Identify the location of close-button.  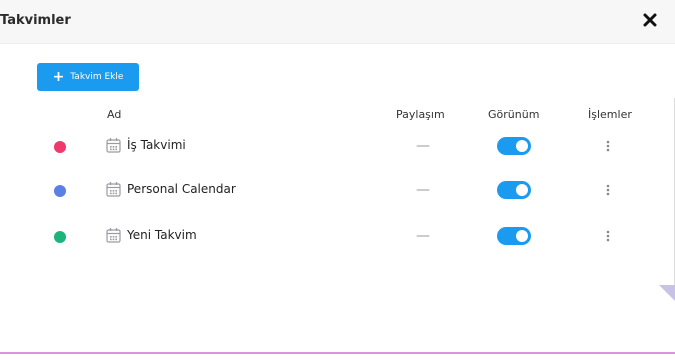
(650, 20).